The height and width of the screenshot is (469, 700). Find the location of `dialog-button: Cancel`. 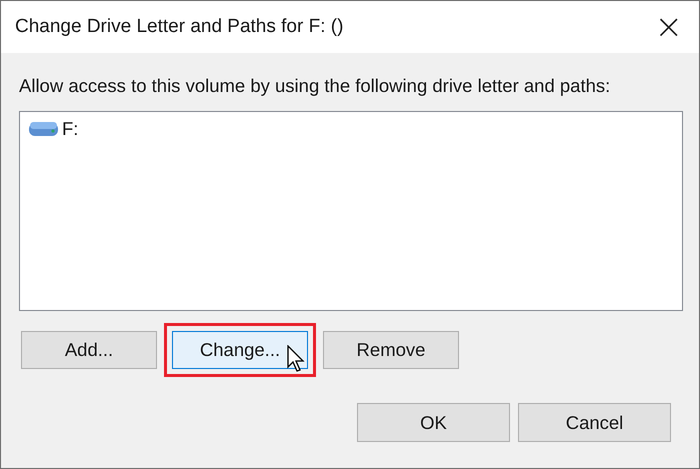

dialog-button: Cancel is located at coordinates (594, 422).